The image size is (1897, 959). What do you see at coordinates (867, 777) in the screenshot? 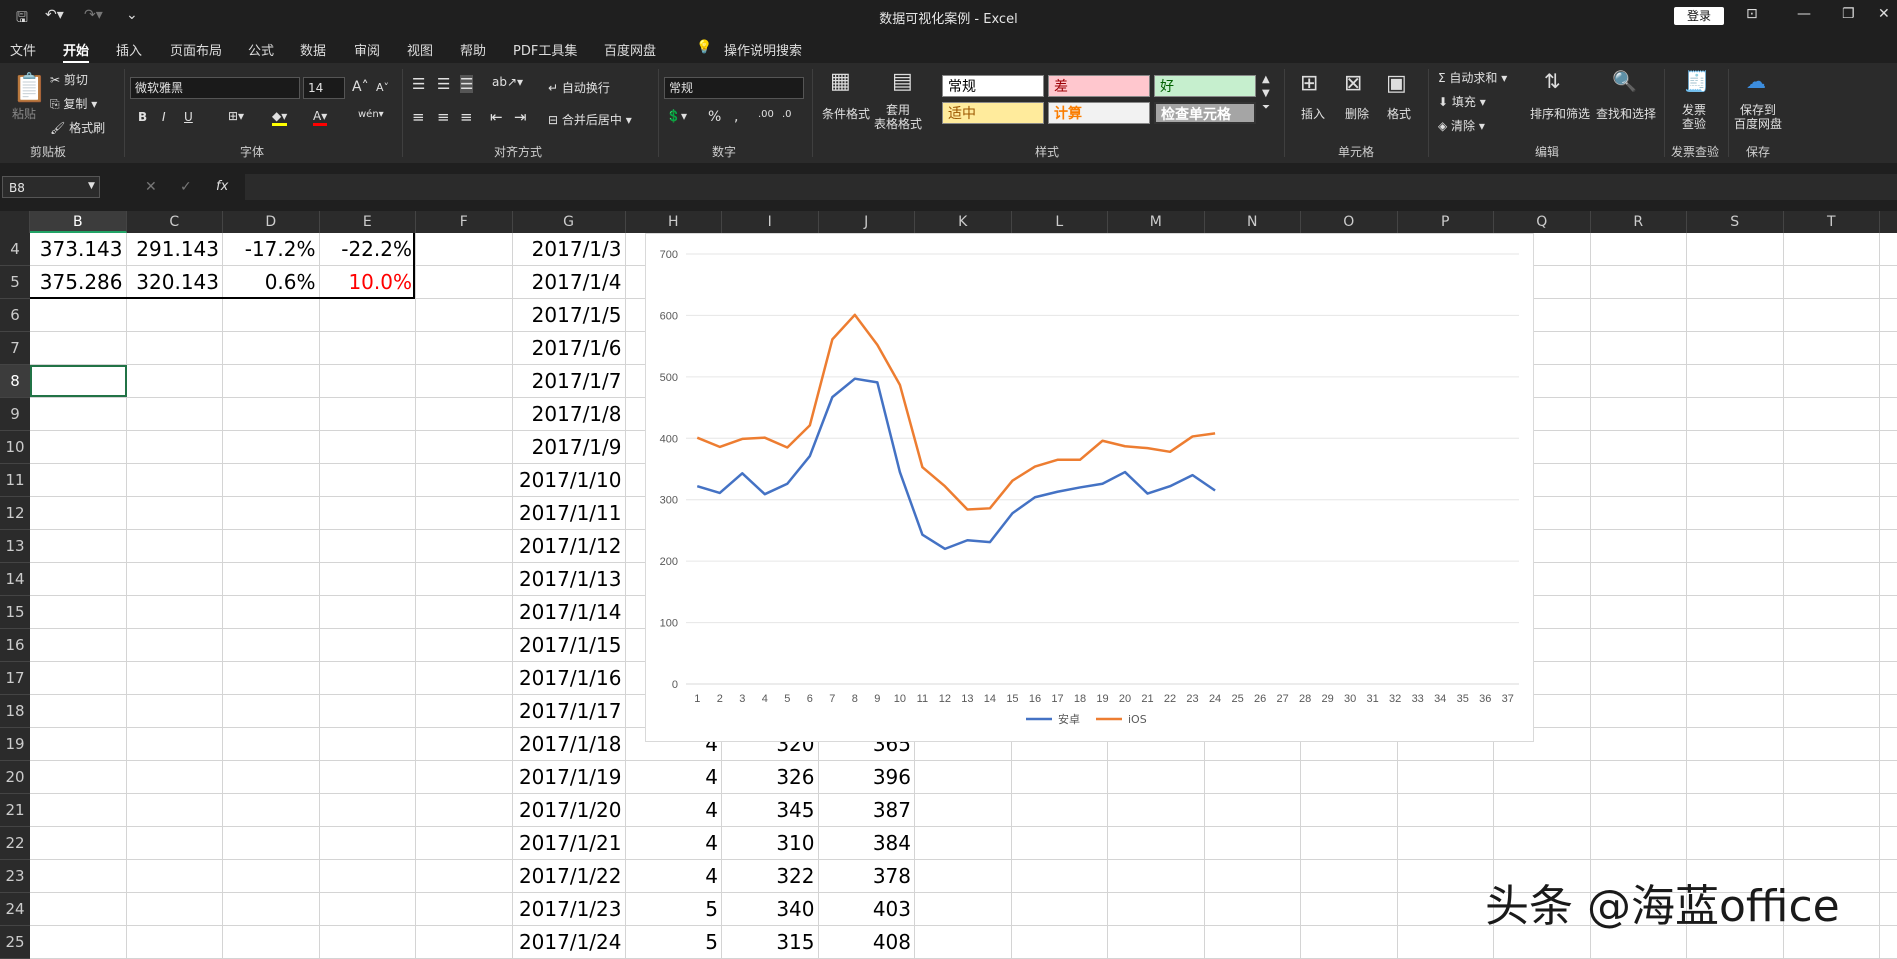
I see `cell-J20: 396` at bounding box center [867, 777].